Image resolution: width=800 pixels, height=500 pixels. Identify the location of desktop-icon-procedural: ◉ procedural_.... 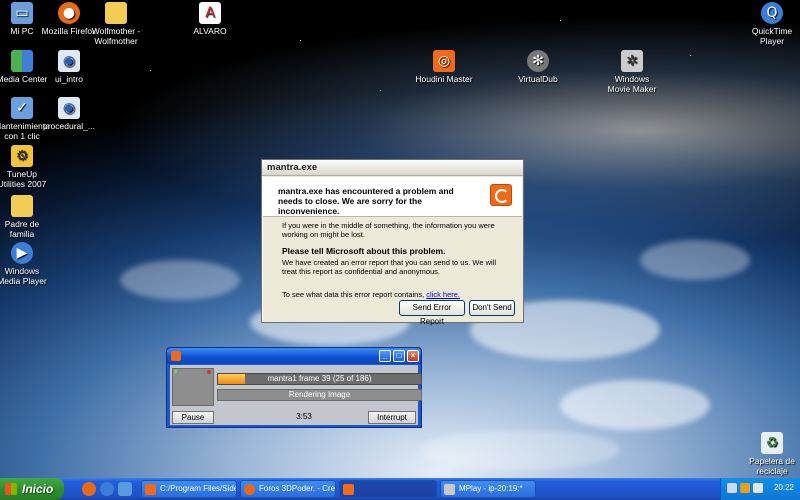
(69, 114).